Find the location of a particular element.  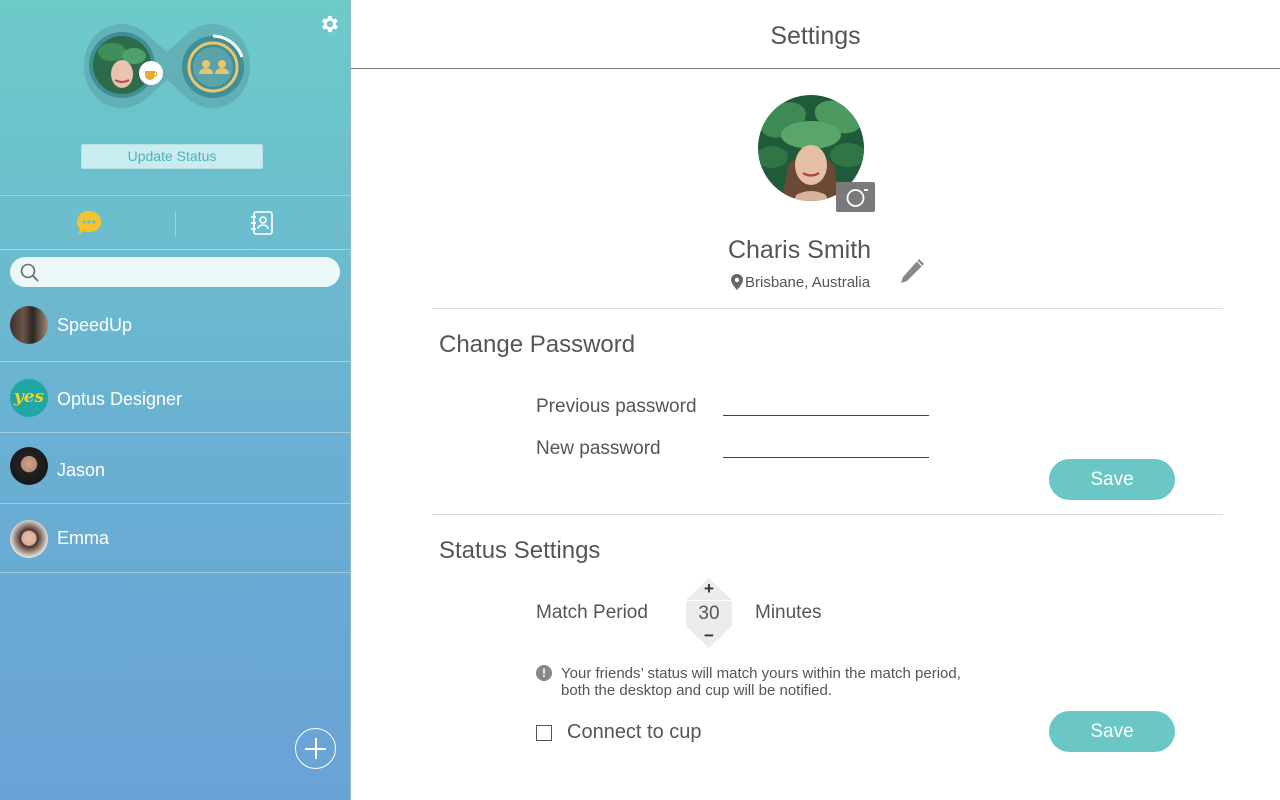

address-book-icon is located at coordinates (262, 223).